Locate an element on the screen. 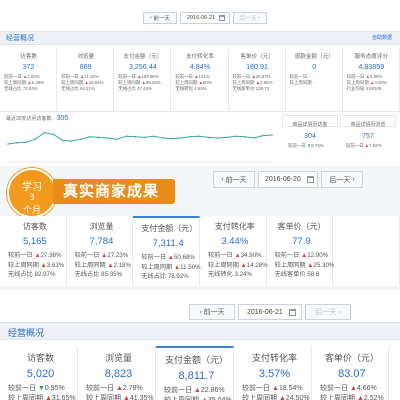 Image resolution: width=400 pixels, height=400 pixels. metric-compare-row: 较上周同期 ▲3.63% is located at coordinates (36, 266).